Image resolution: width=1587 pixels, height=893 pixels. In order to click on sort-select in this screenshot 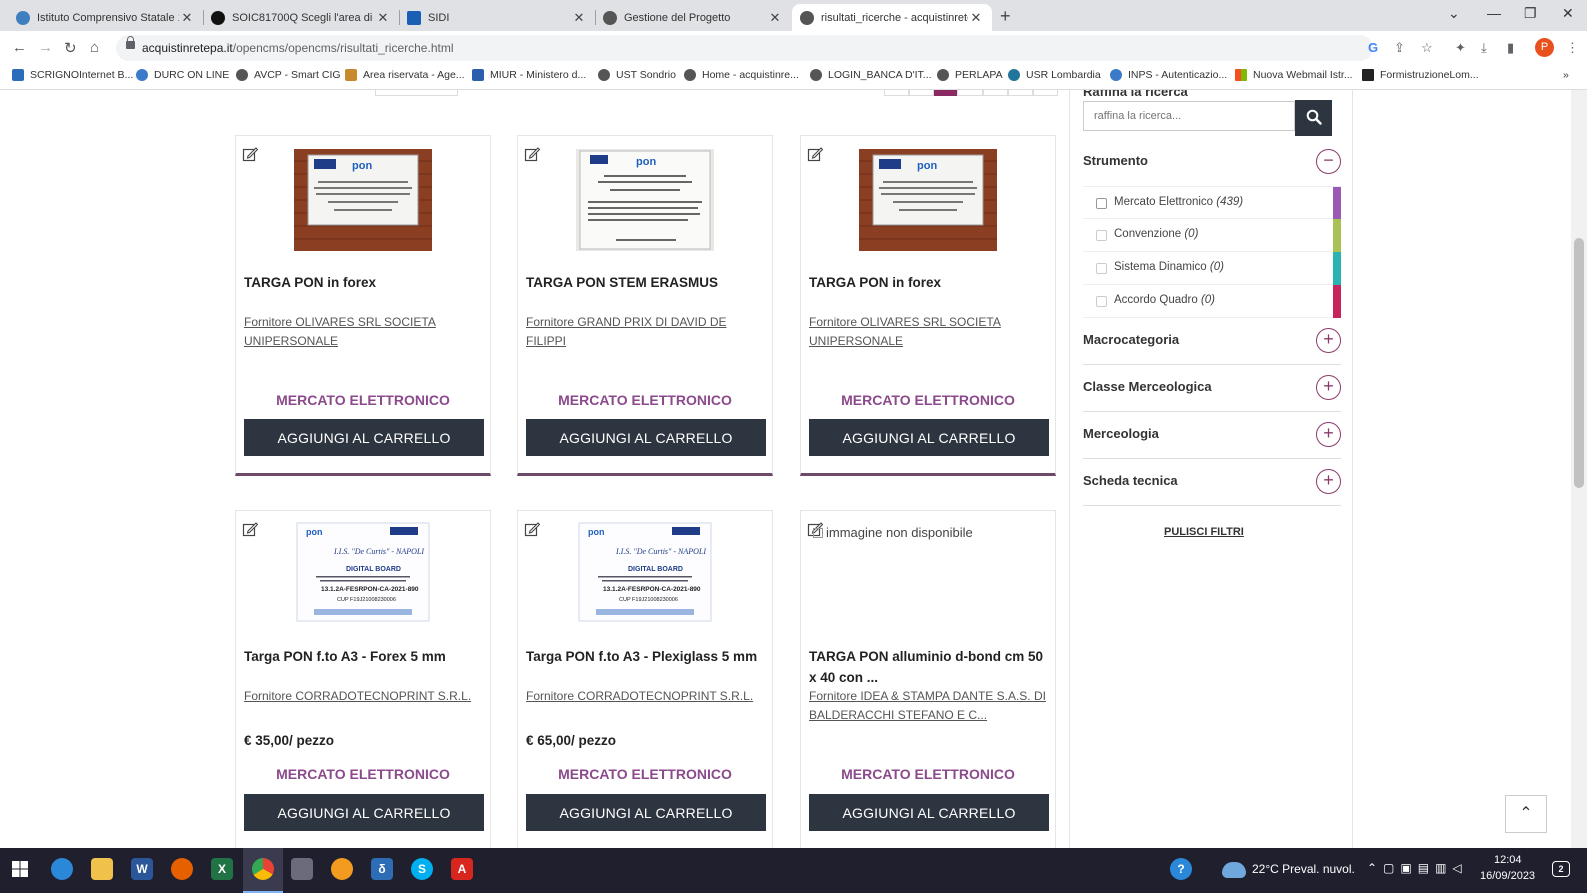, I will do `click(416, 93)`.